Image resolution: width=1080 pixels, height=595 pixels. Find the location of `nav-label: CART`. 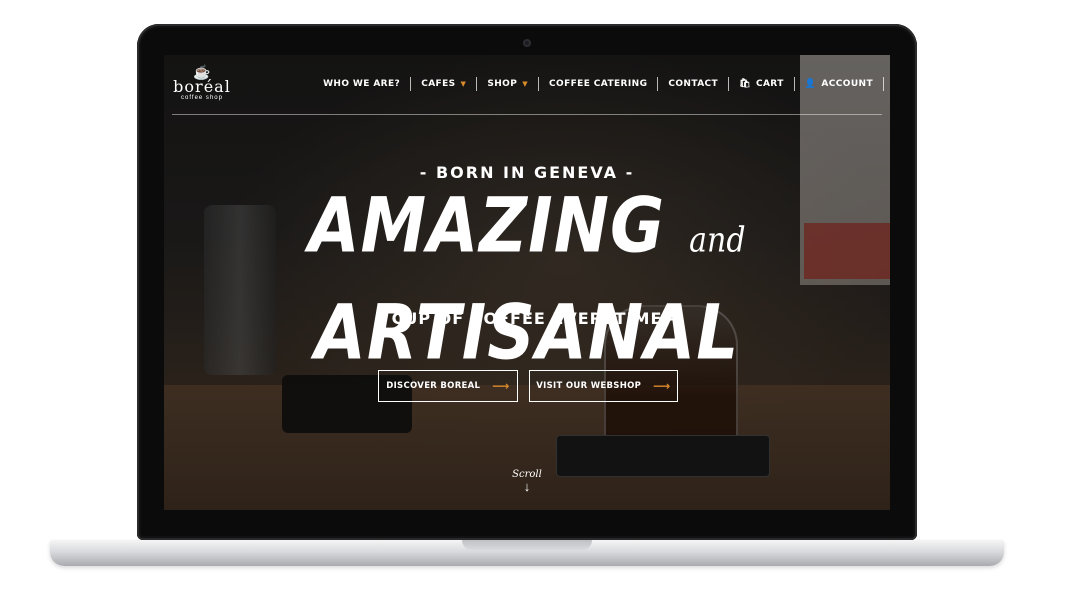

nav-label: CART is located at coordinates (769, 84).